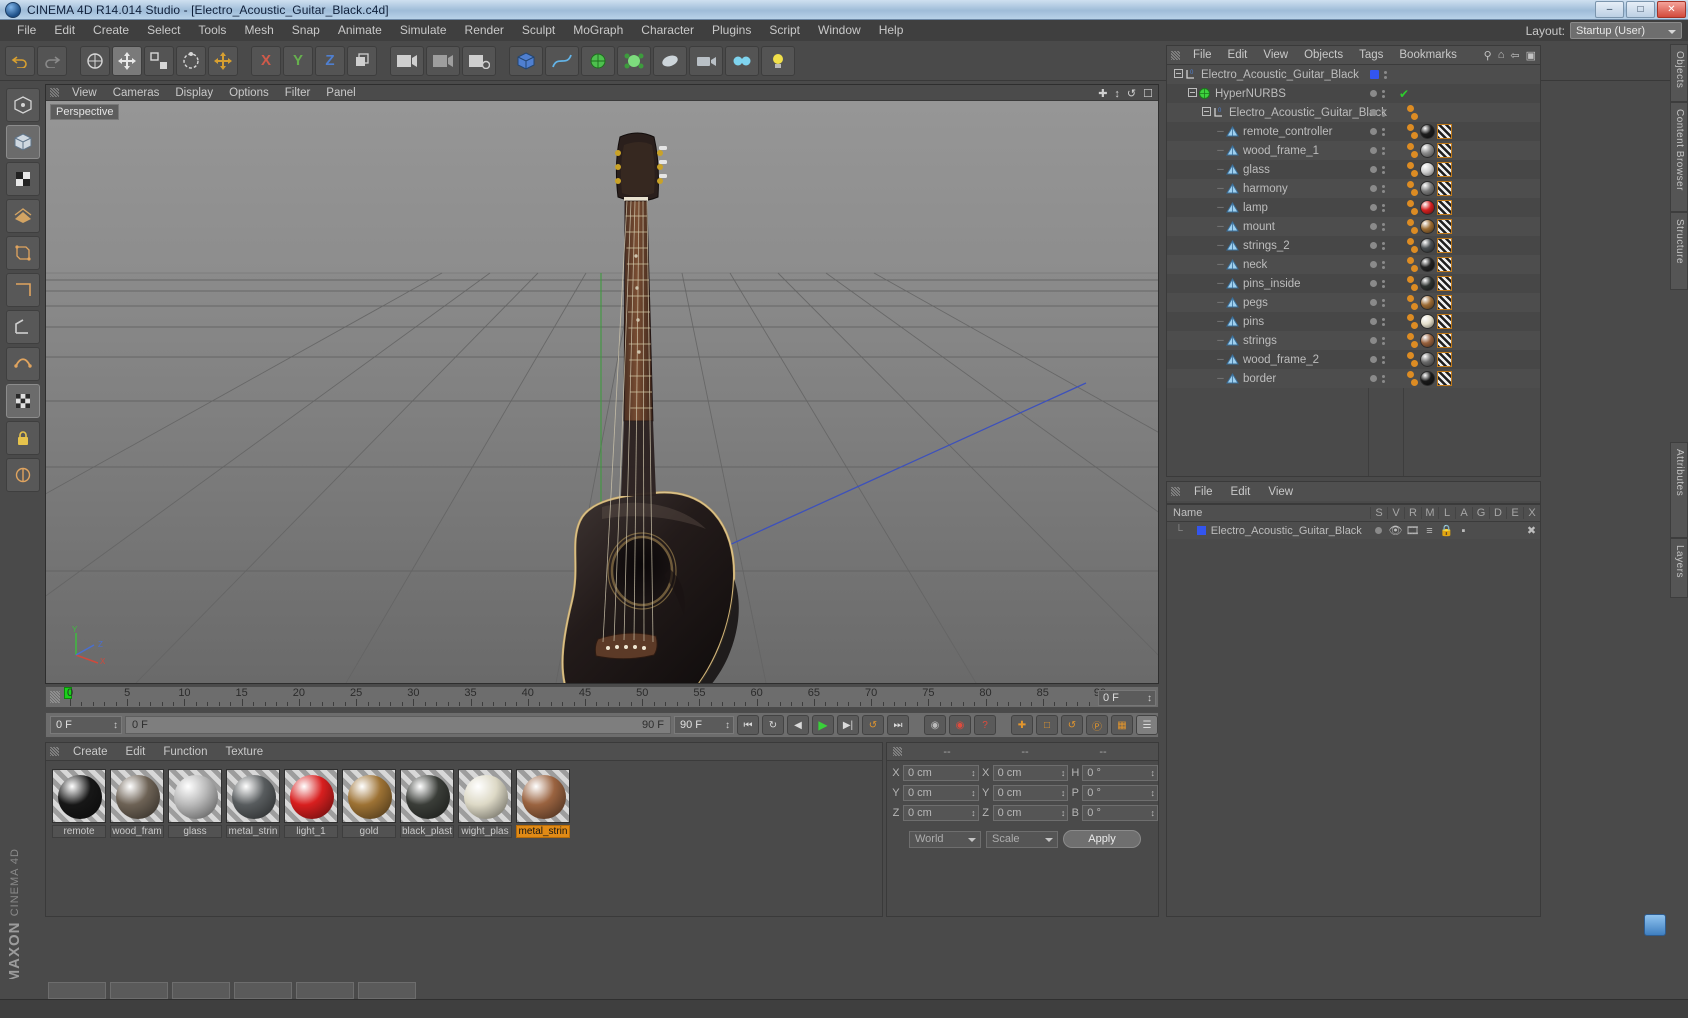 The image size is (1688, 1018). I want to click on render-settings-button, so click(479, 60).